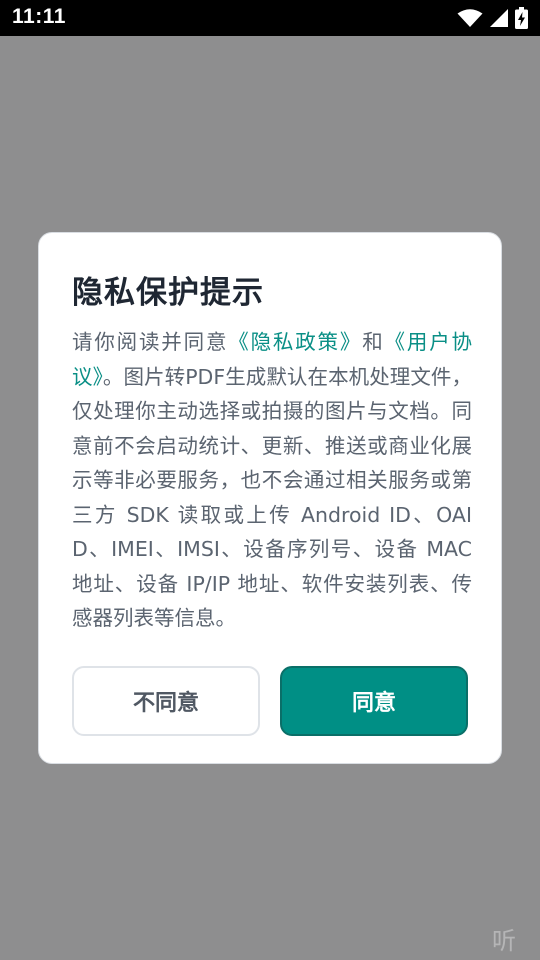 The height and width of the screenshot is (960, 540). Describe the element at coordinates (39, 16) in the screenshot. I see `status-time: 11:11` at that location.